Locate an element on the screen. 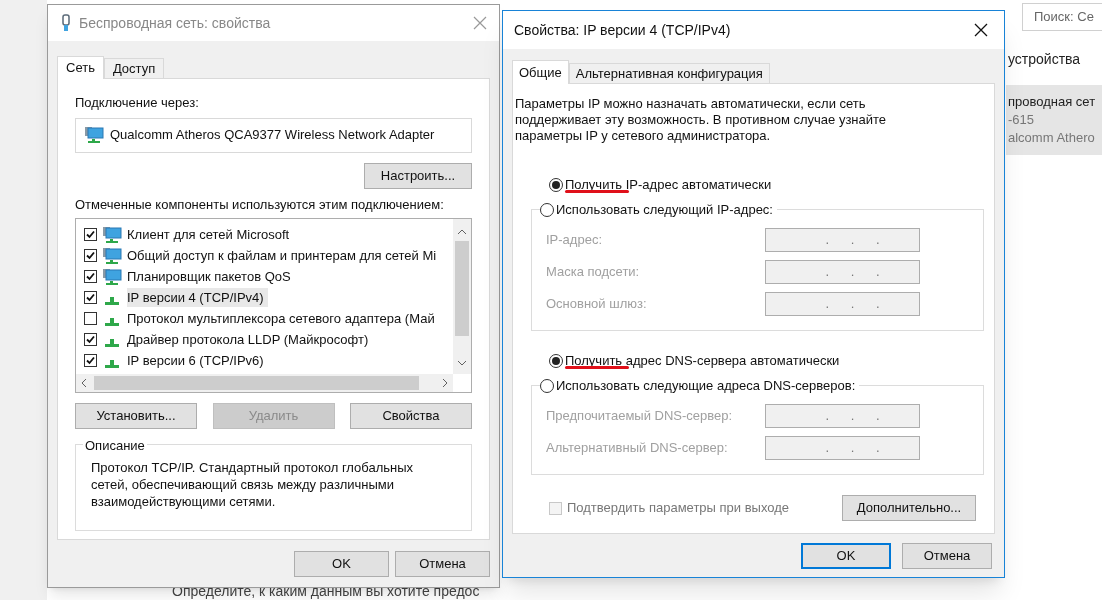 This screenshot has width=1102, height=600. tab: Общие is located at coordinates (540, 72).